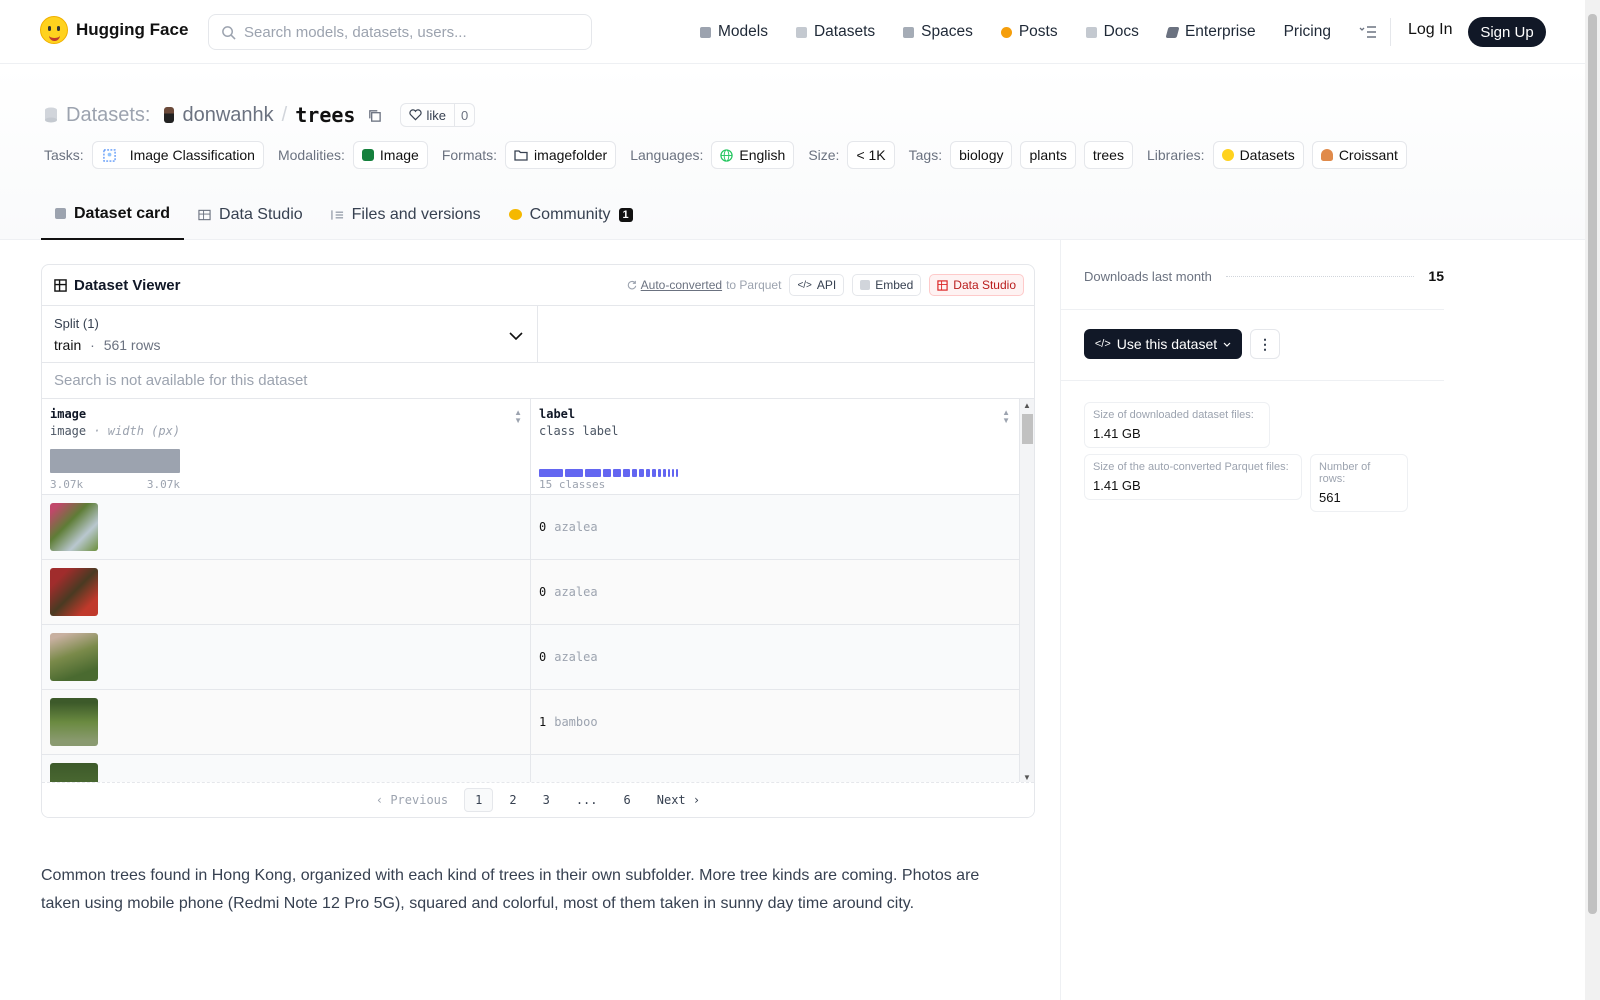 The height and width of the screenshot is (1000, 1600). I want to click on scroll-up-icon: ▲, so click(1027, 405).